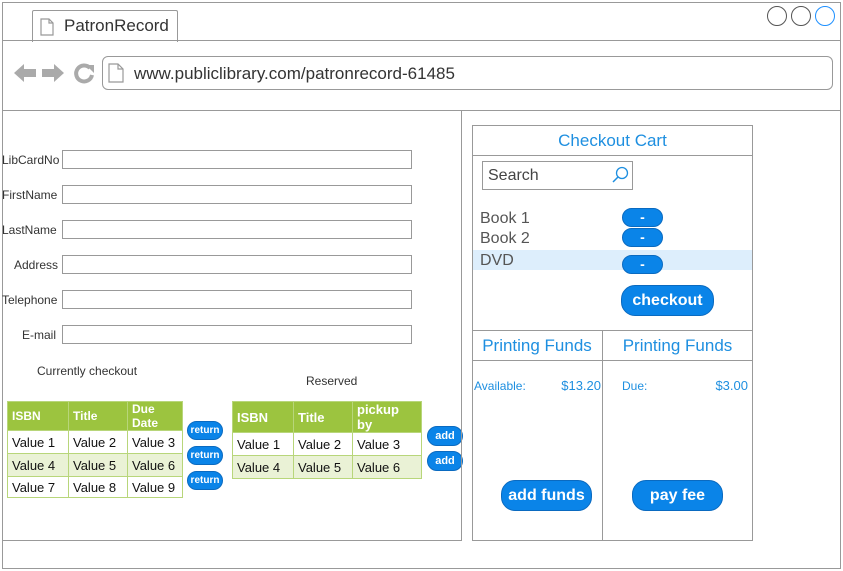  What do you see at coordinates (421, 40) in the screenshot?
I see `tabbar-divider` at bounding box center [421, 40].